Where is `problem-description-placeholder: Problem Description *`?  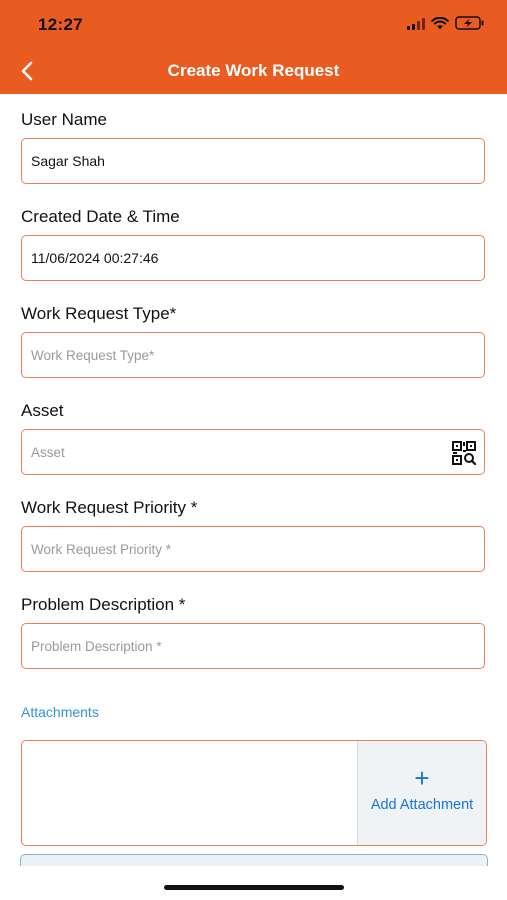 problem-description-placeholder: Problem Description * is located at coordinates (96, 646).